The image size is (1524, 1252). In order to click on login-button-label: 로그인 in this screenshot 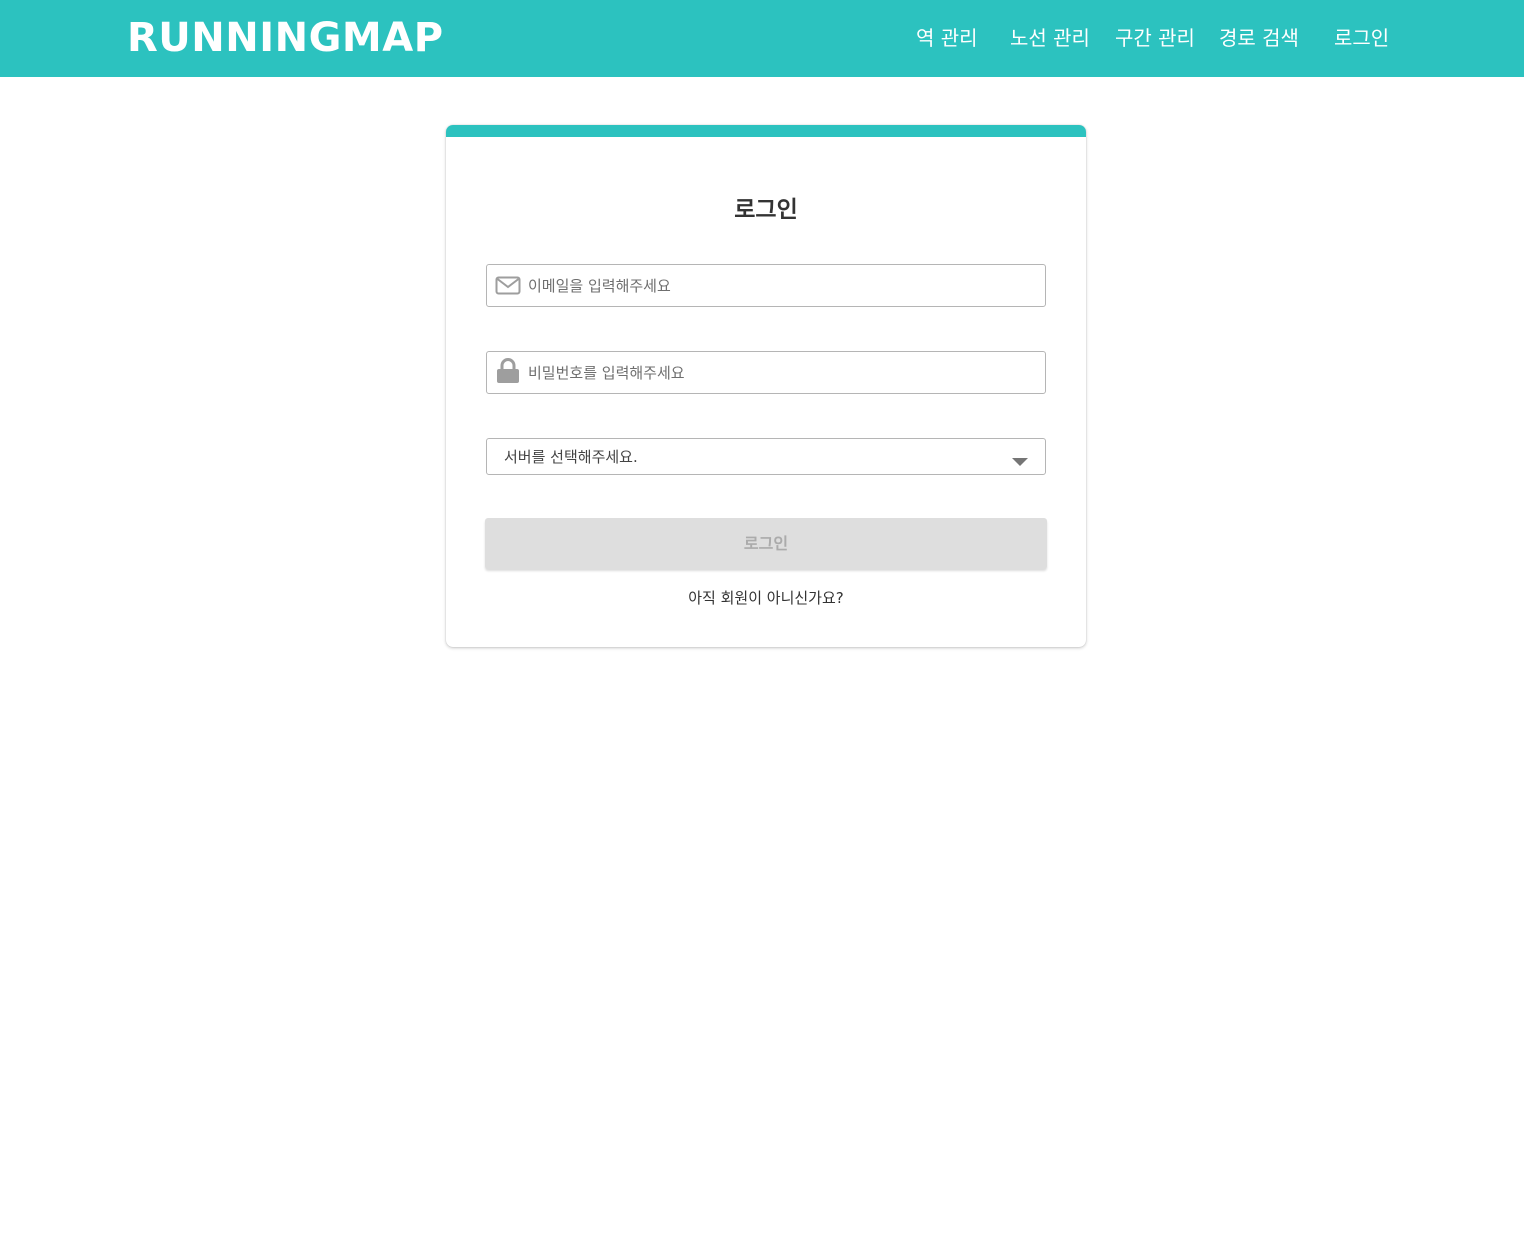, I will do `click(766, 543)`.